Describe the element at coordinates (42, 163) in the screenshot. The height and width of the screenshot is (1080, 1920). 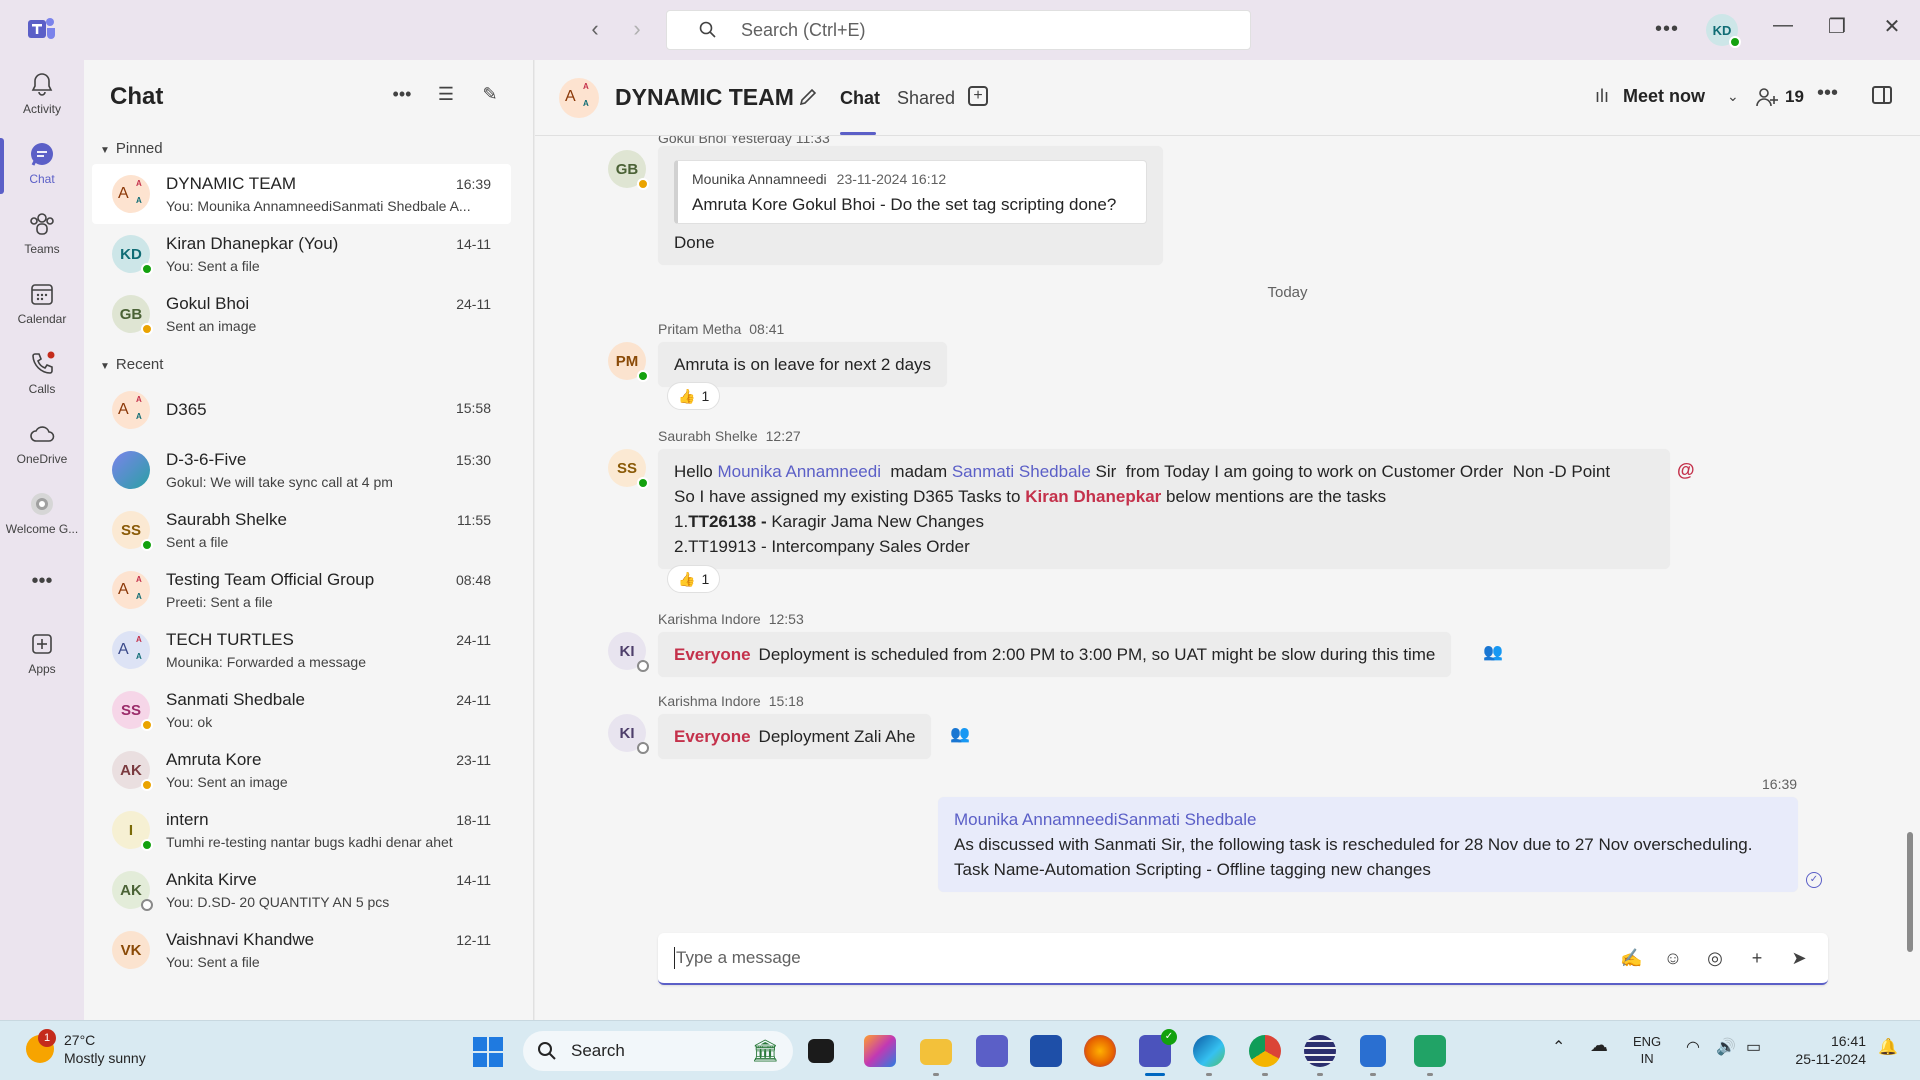
I see `rail-chat: Chat` at that location.